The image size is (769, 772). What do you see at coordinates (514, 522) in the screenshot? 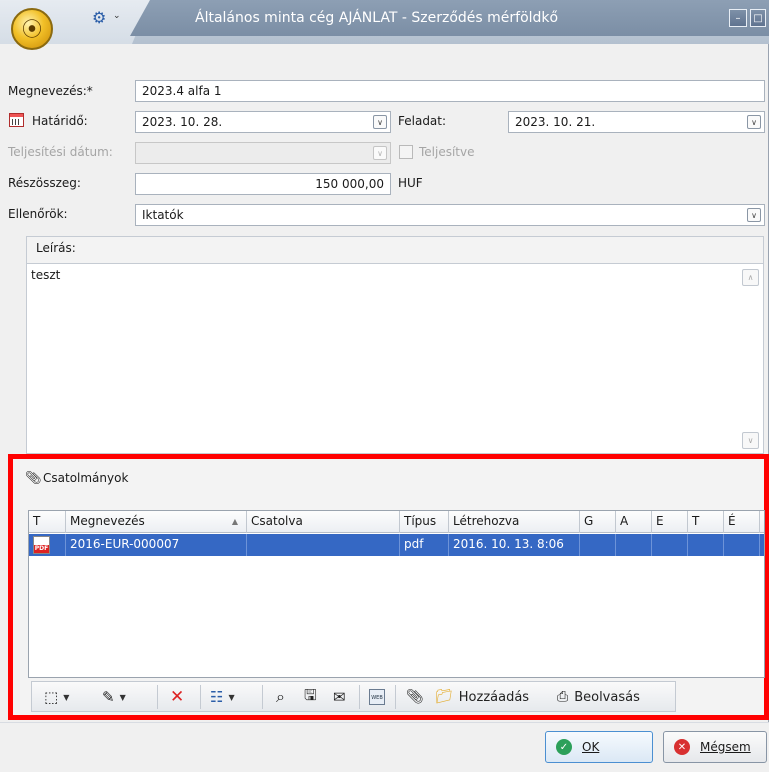
I see `column-header-created: Létrehozva` at bounding box center [514, 522].